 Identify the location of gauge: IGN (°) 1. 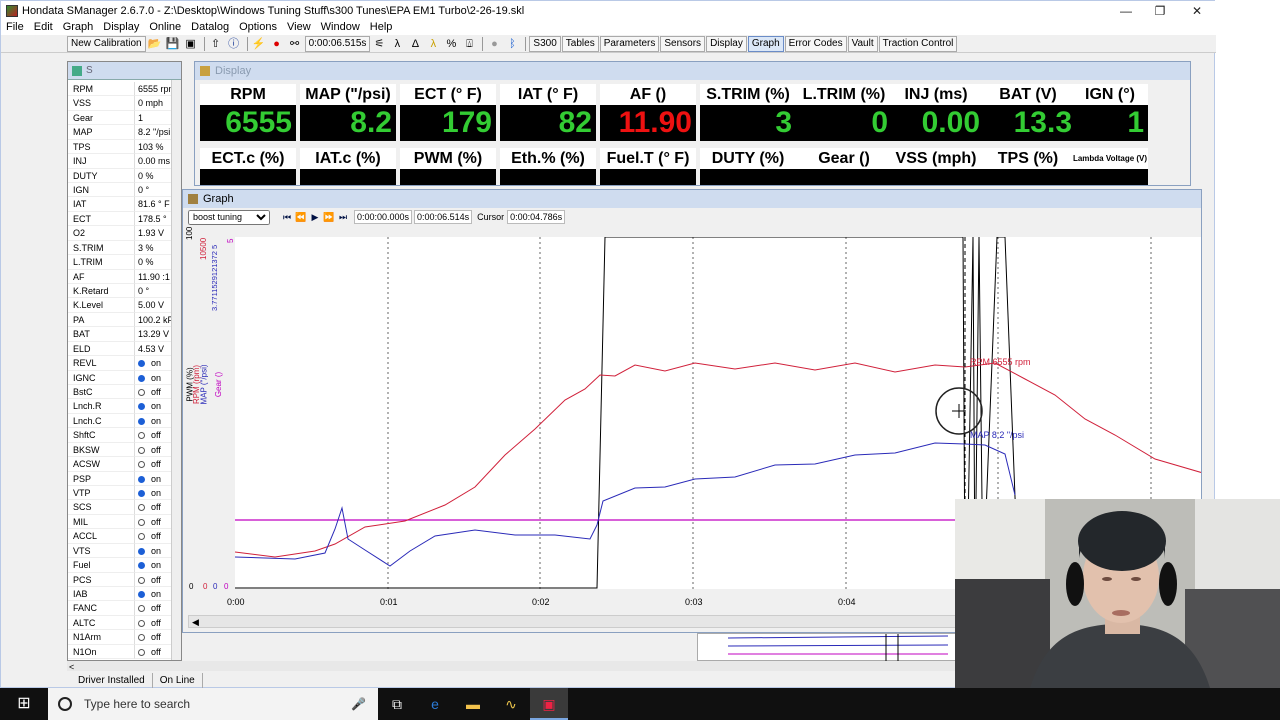
(1110, 112).